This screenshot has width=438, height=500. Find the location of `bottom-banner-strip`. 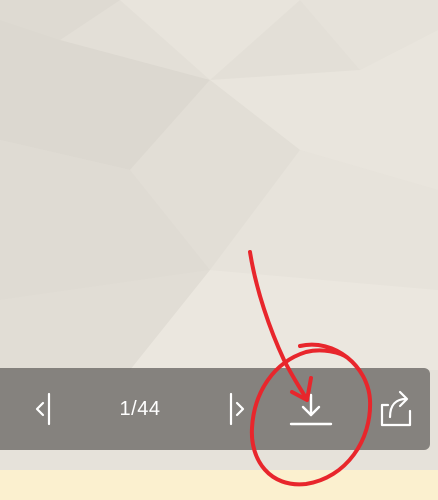

bottom-banner-strip is located at coordinates (219, 485).